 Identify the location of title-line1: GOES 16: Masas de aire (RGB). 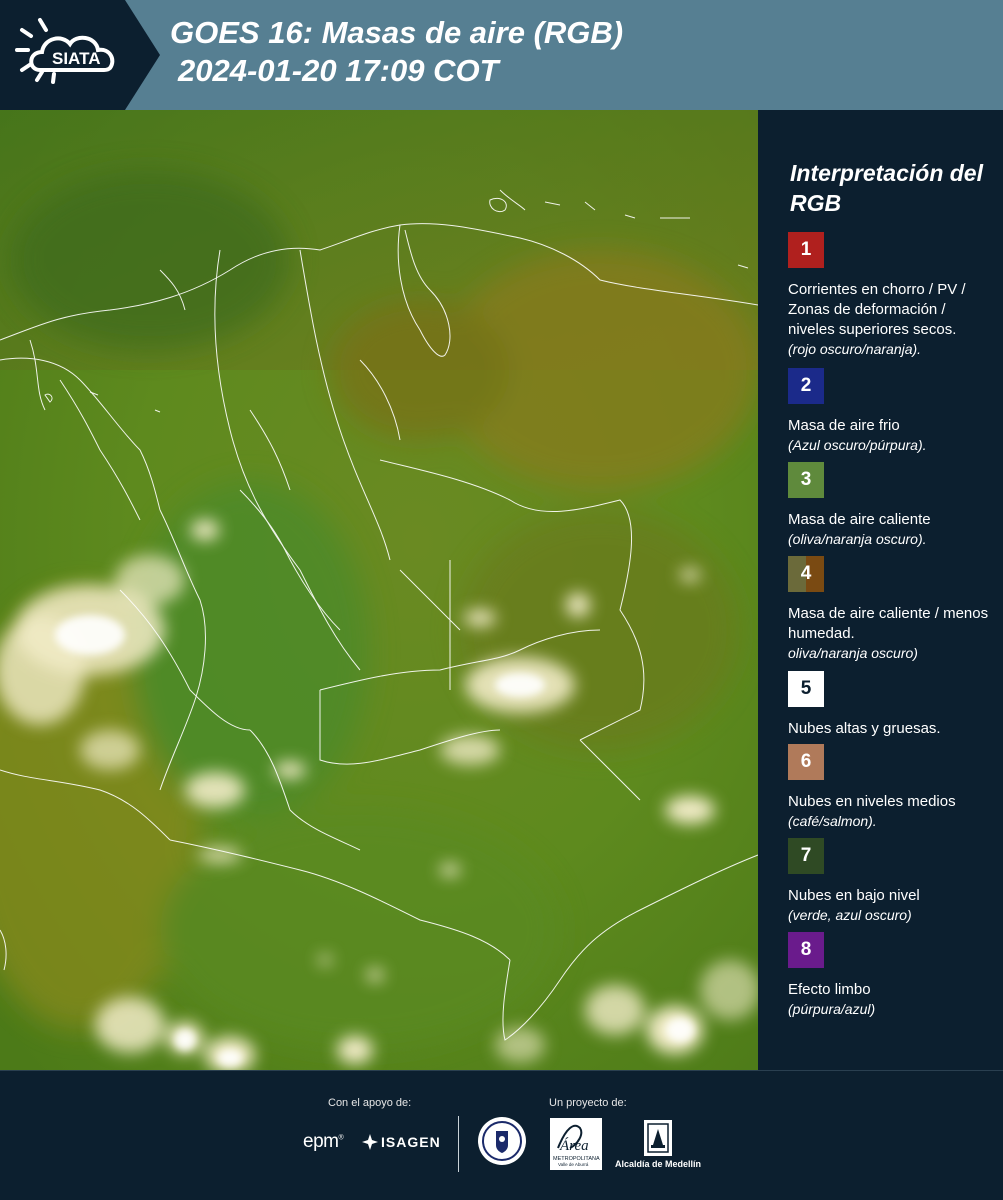
(397, 32).